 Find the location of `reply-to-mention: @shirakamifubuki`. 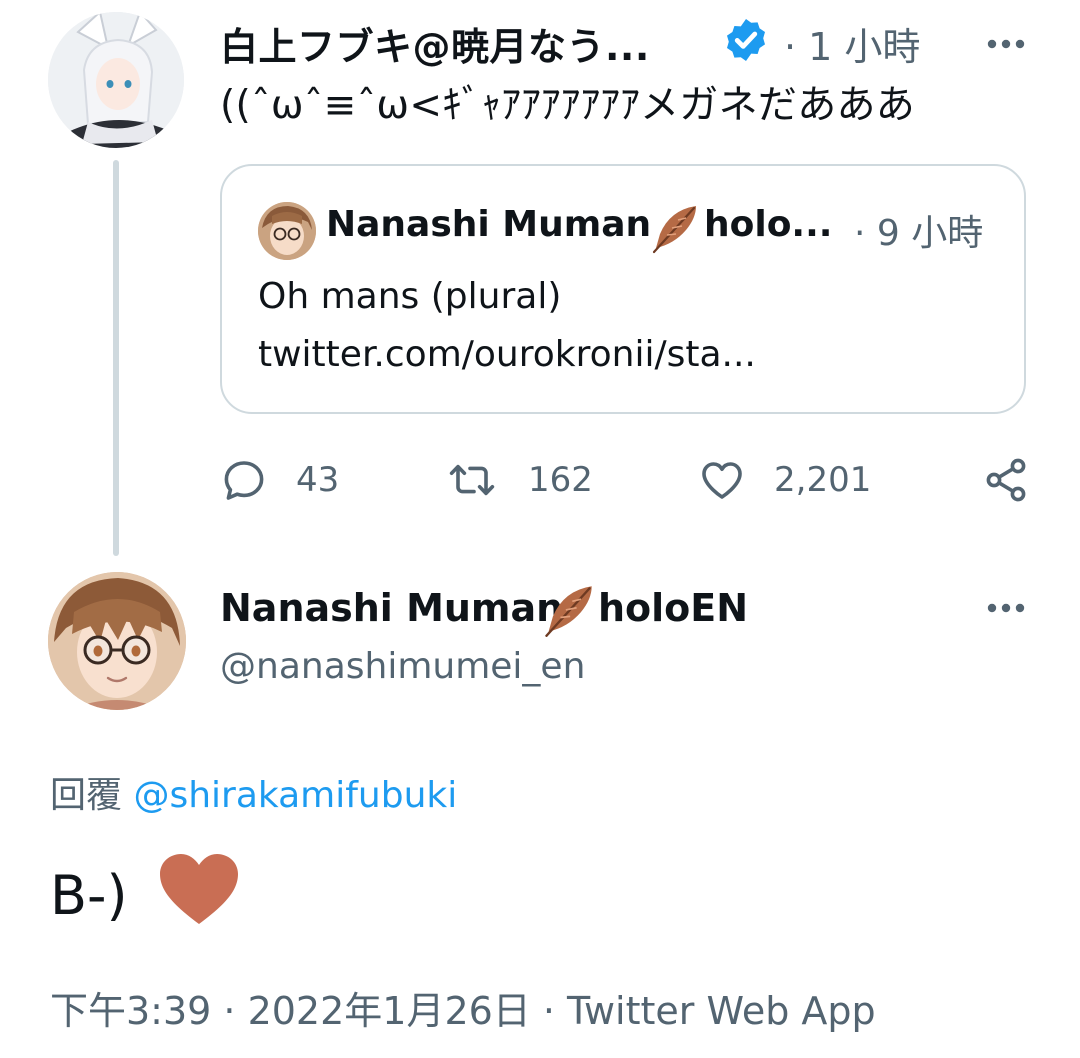

reply-to-mention: @shirakamifubuki is located at coordinates (295, 795).